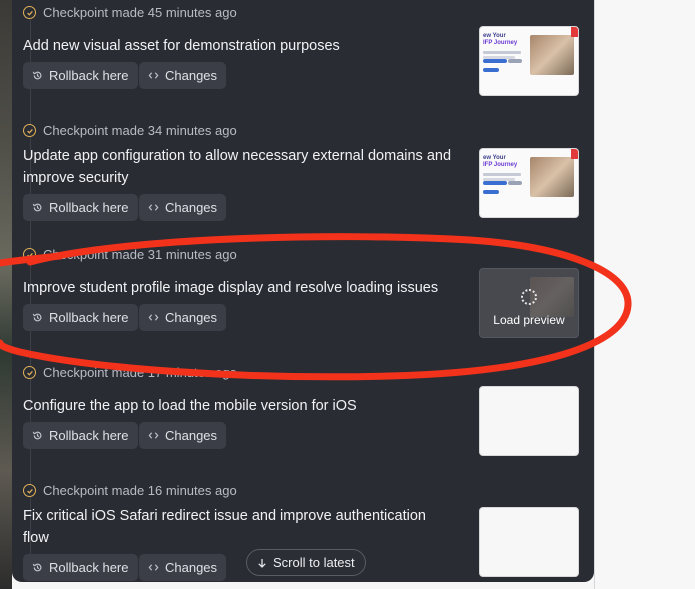 This screenshot has width=695, height=589. What do you see at coordinates (130, 490) in the screenshot?
I see `checkpoint-meta: Checkpoint made 16 minutes ago` at bounding box center [130, 490].